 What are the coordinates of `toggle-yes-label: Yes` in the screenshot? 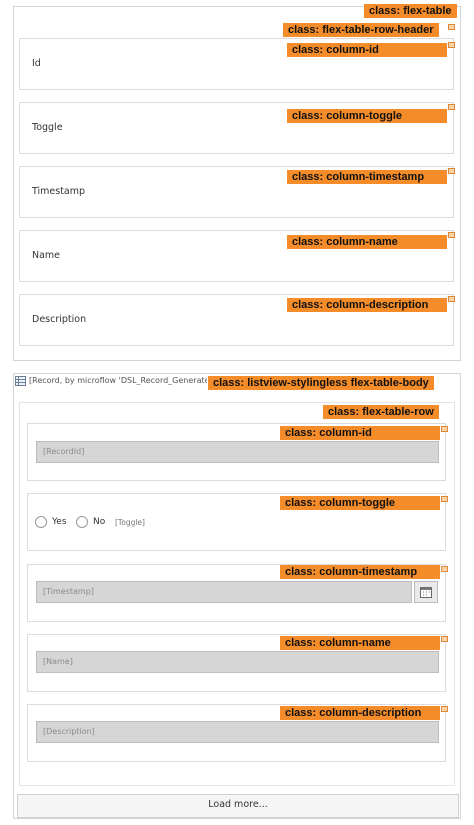 It's located at (59, 522).